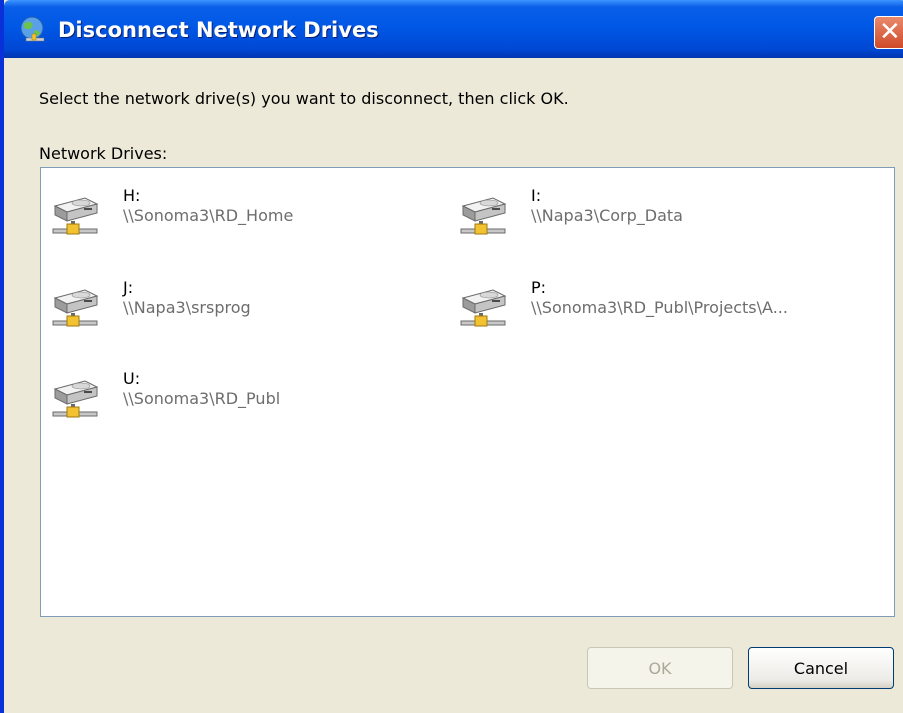  I want to click on drive-item-h: H: \\Sonoma3\RD_Home, so click(241, 212).